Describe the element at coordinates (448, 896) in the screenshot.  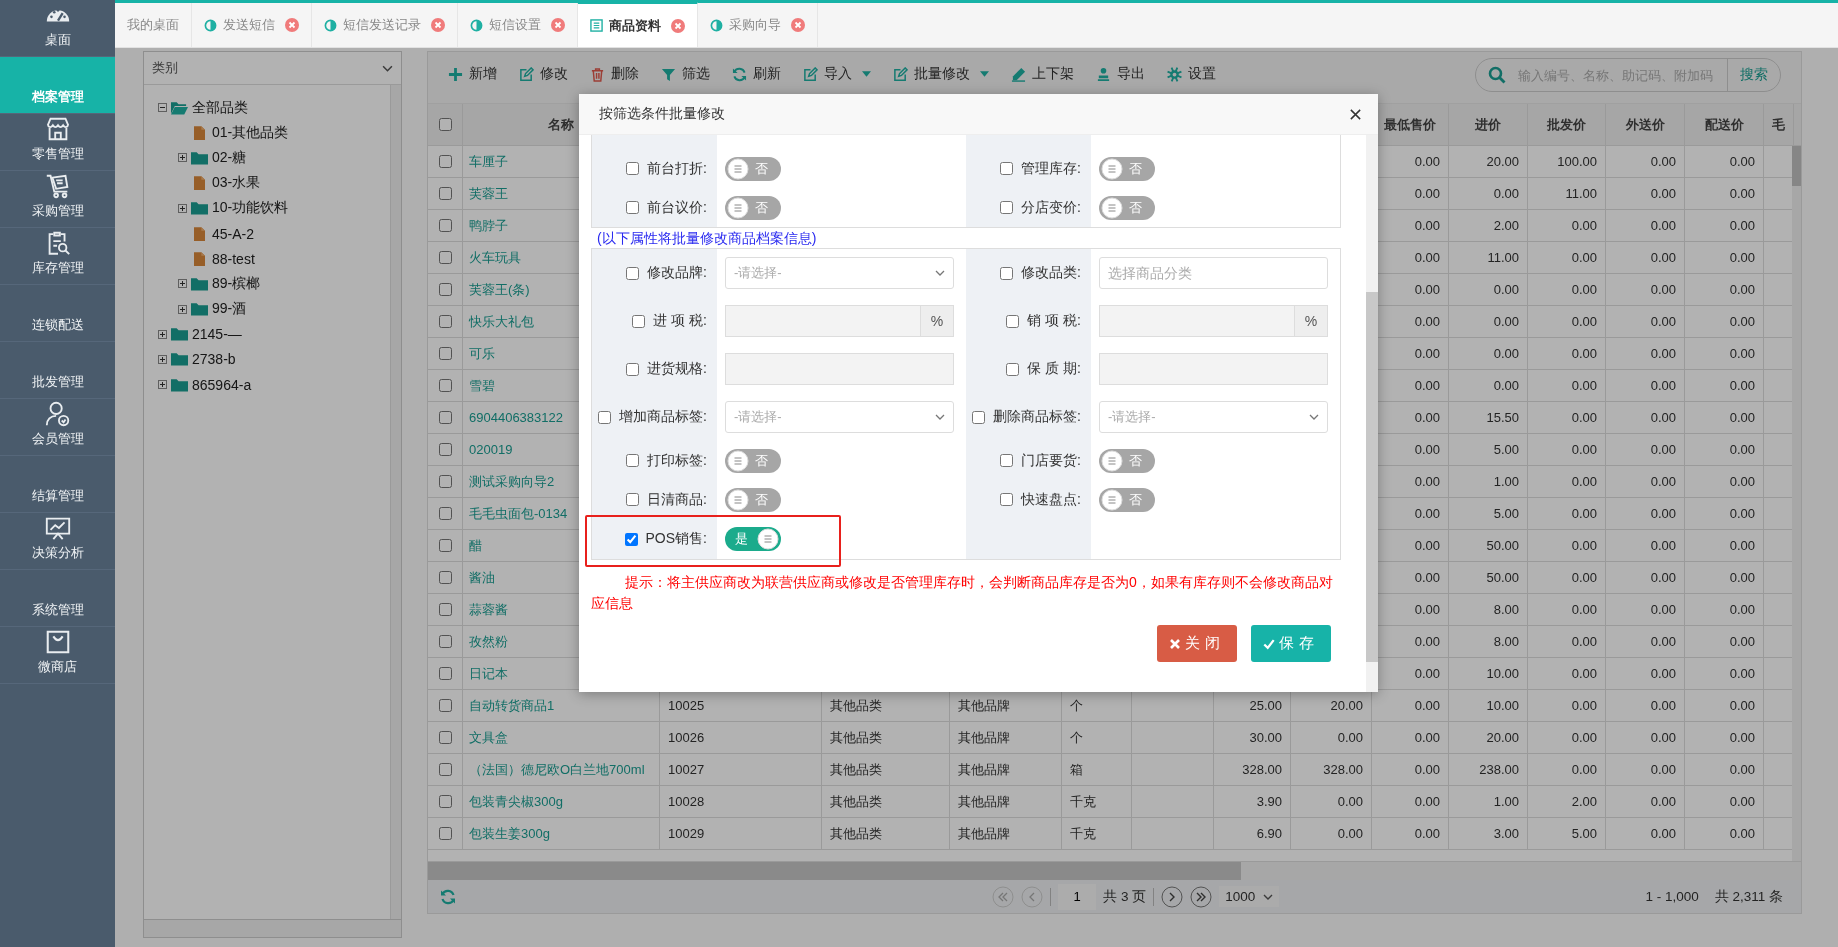
I see `refresh-icon` at that location.